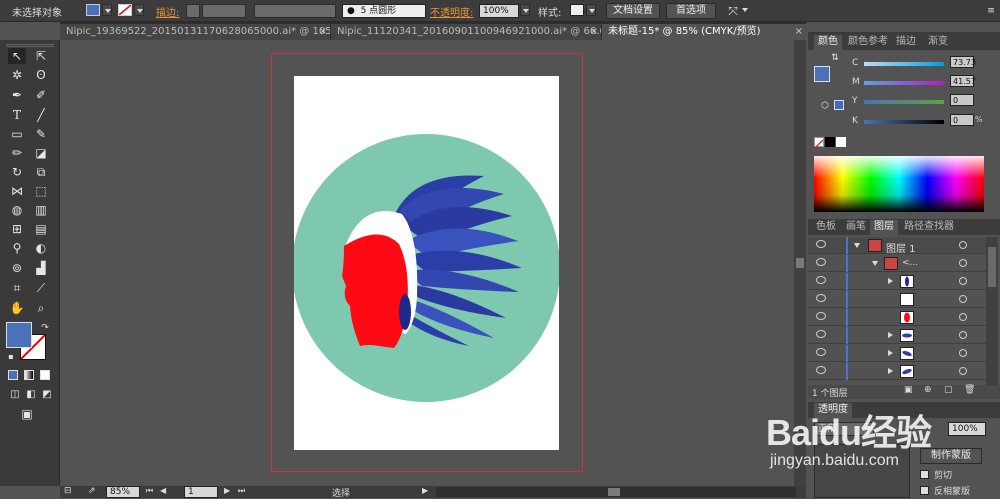  Describe the element at coordinates (577, 10) in the screenshot. I see `graphic-style-swatch` at that location.